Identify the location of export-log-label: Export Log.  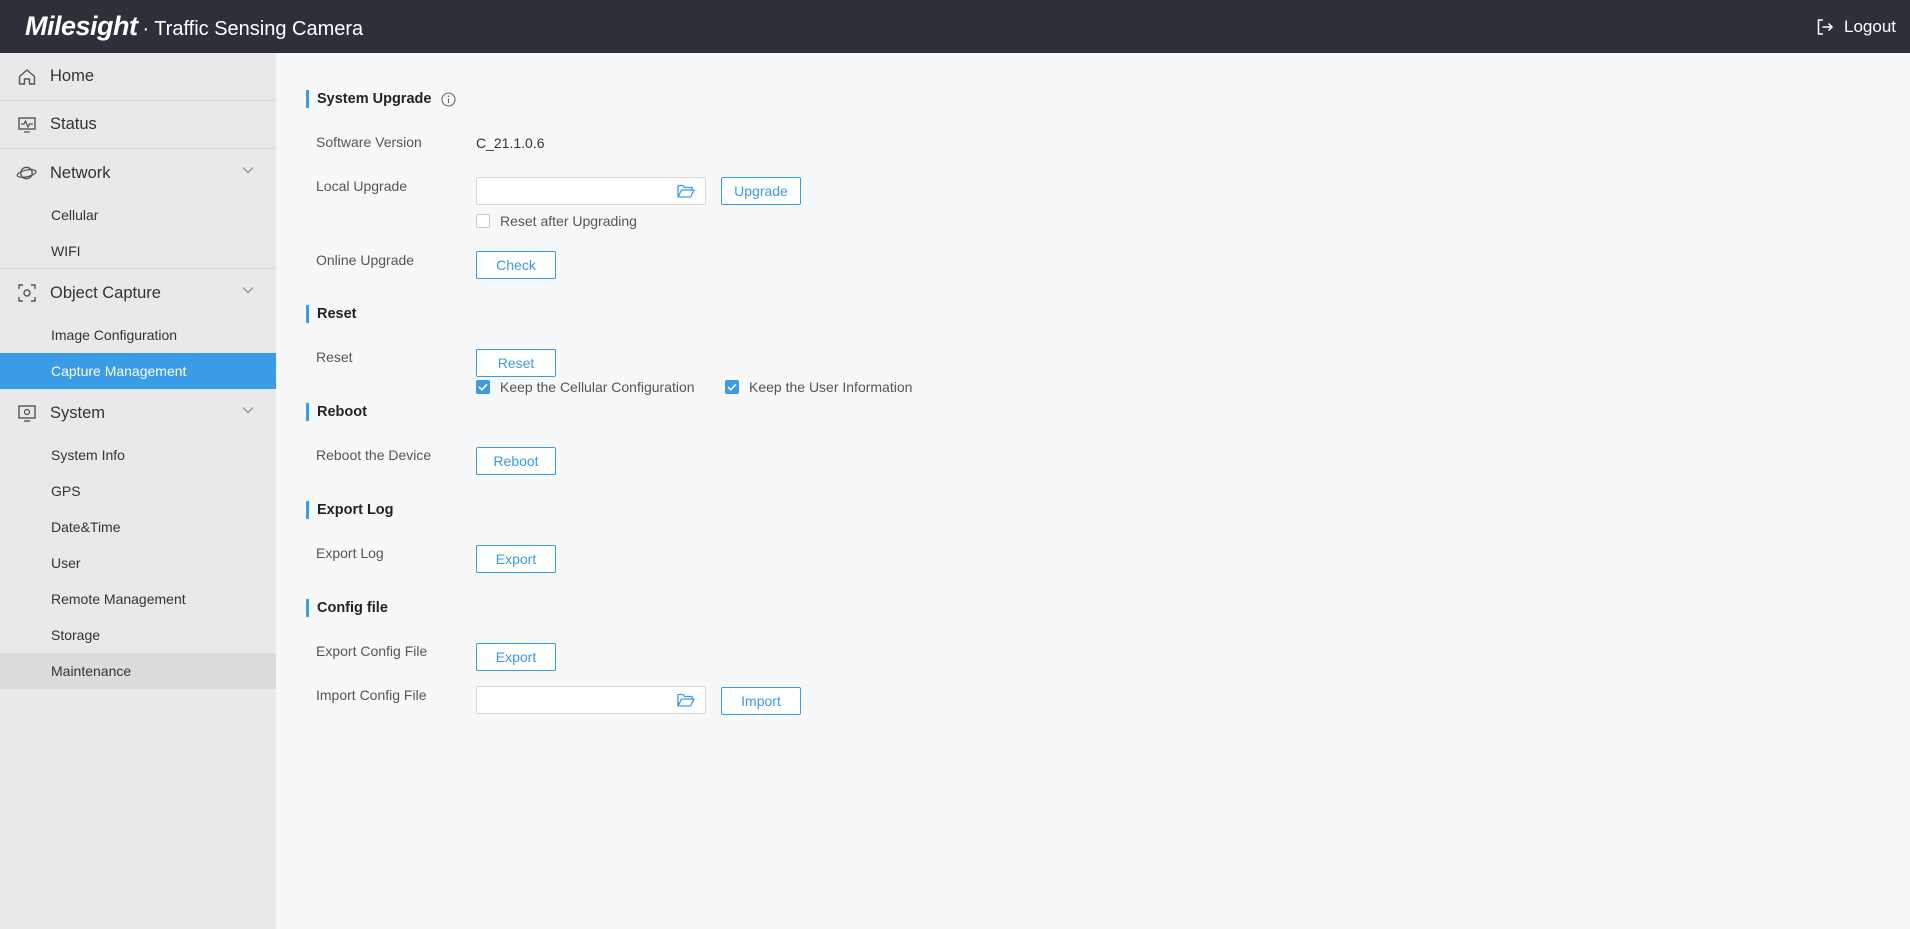
(350, 553).